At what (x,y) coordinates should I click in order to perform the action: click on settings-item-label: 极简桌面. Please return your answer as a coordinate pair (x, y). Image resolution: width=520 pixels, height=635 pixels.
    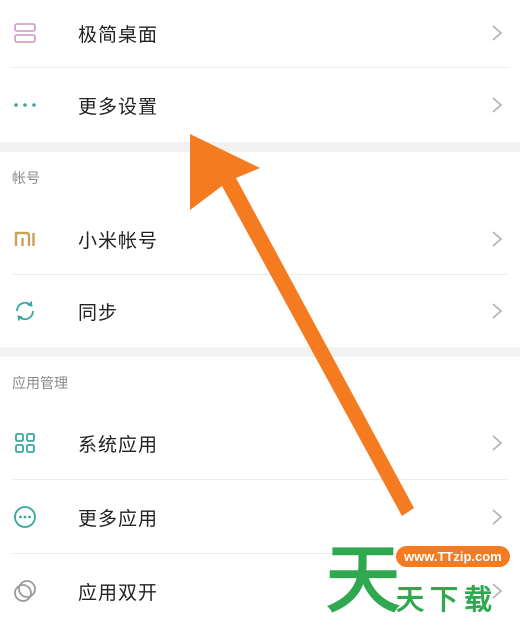
    Looking at the image, I should click on (118, 34).